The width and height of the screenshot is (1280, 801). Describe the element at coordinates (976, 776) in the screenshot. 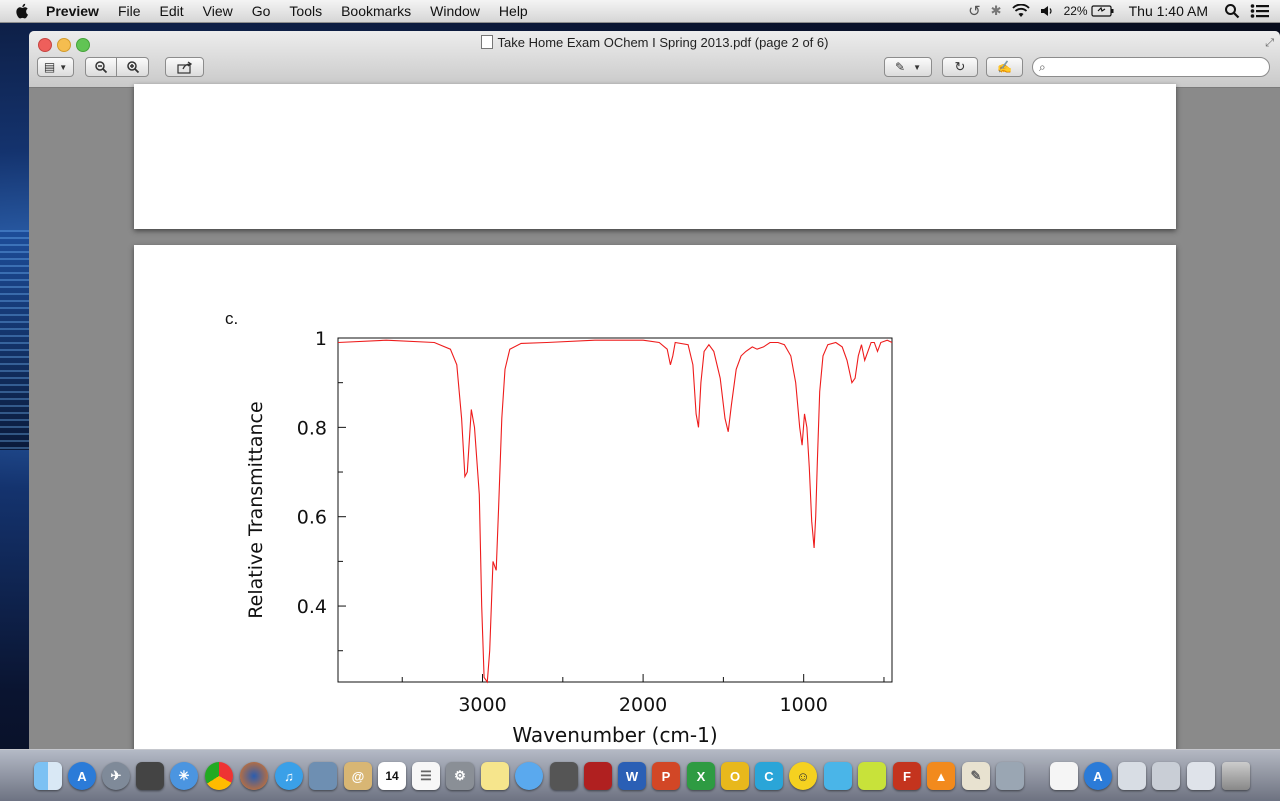

I see `textedit-icon: ✎` at that location.